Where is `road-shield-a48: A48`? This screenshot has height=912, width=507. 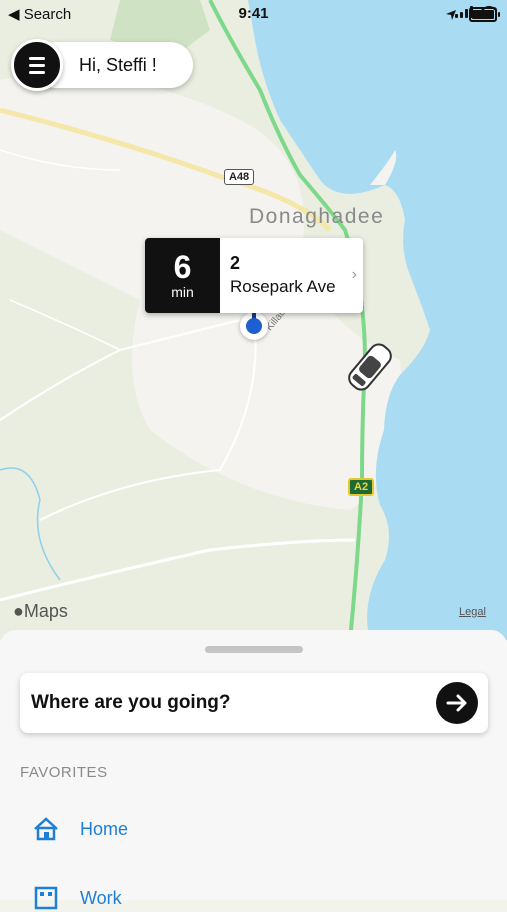 road-shield-a48: A48 is located at coordinates (239, 177).